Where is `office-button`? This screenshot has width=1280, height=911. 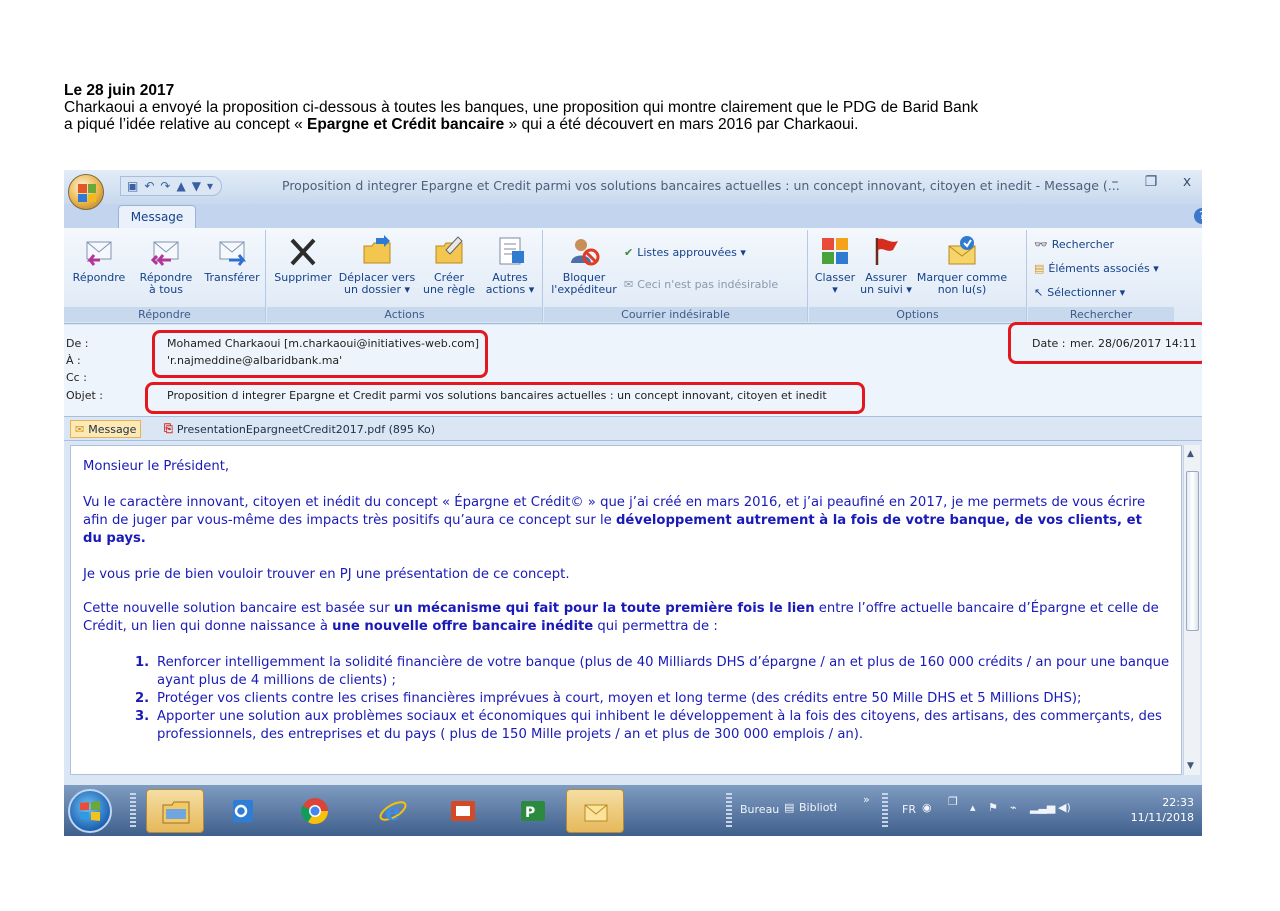 office-button is located at coordinates (86, 192).